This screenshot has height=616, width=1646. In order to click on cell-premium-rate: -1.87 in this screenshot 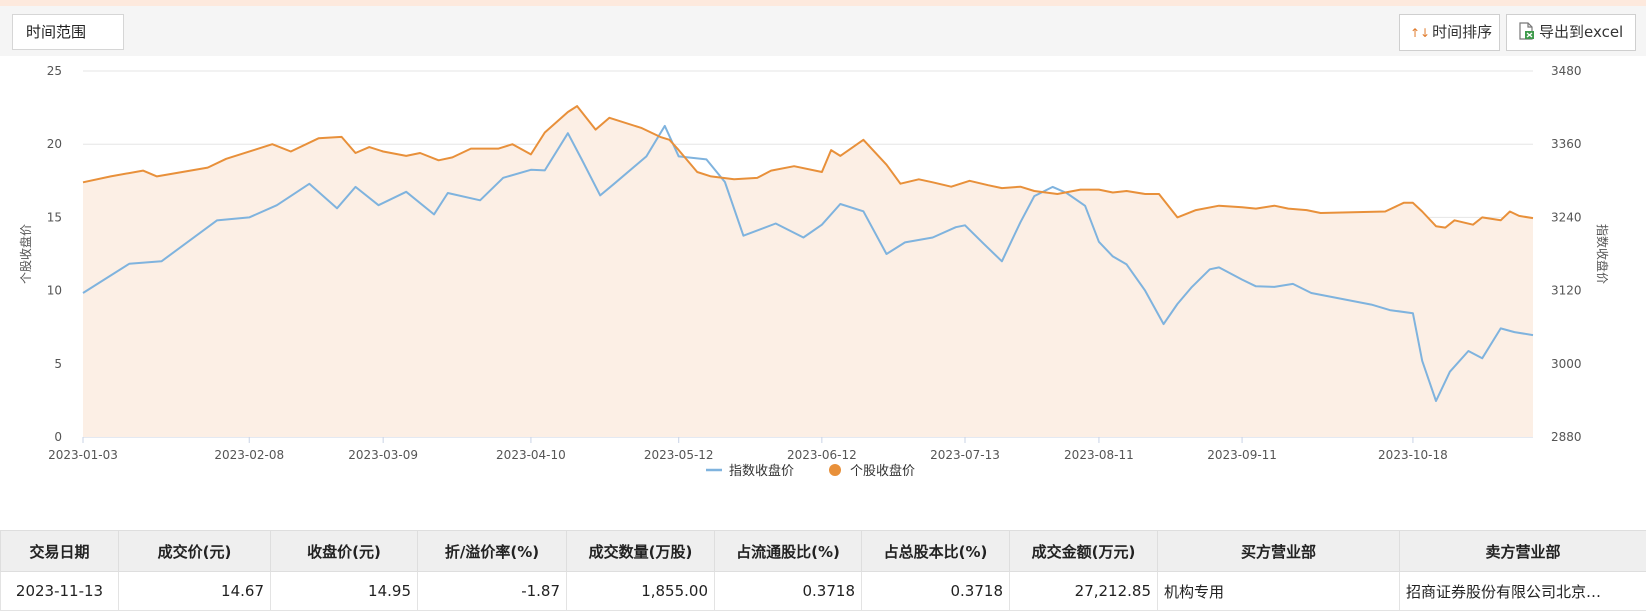, I will do `click(492, 591)`.